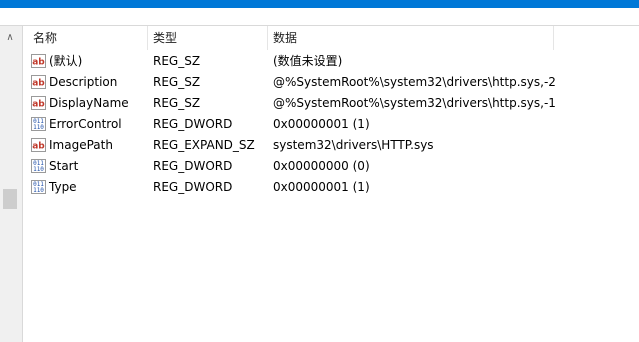 Image resolution: width=639 pixels, height=342 pixels. Describe the element at coordinates (66, 61) in the screenshot. I see `value-name: (默认)` at that location.